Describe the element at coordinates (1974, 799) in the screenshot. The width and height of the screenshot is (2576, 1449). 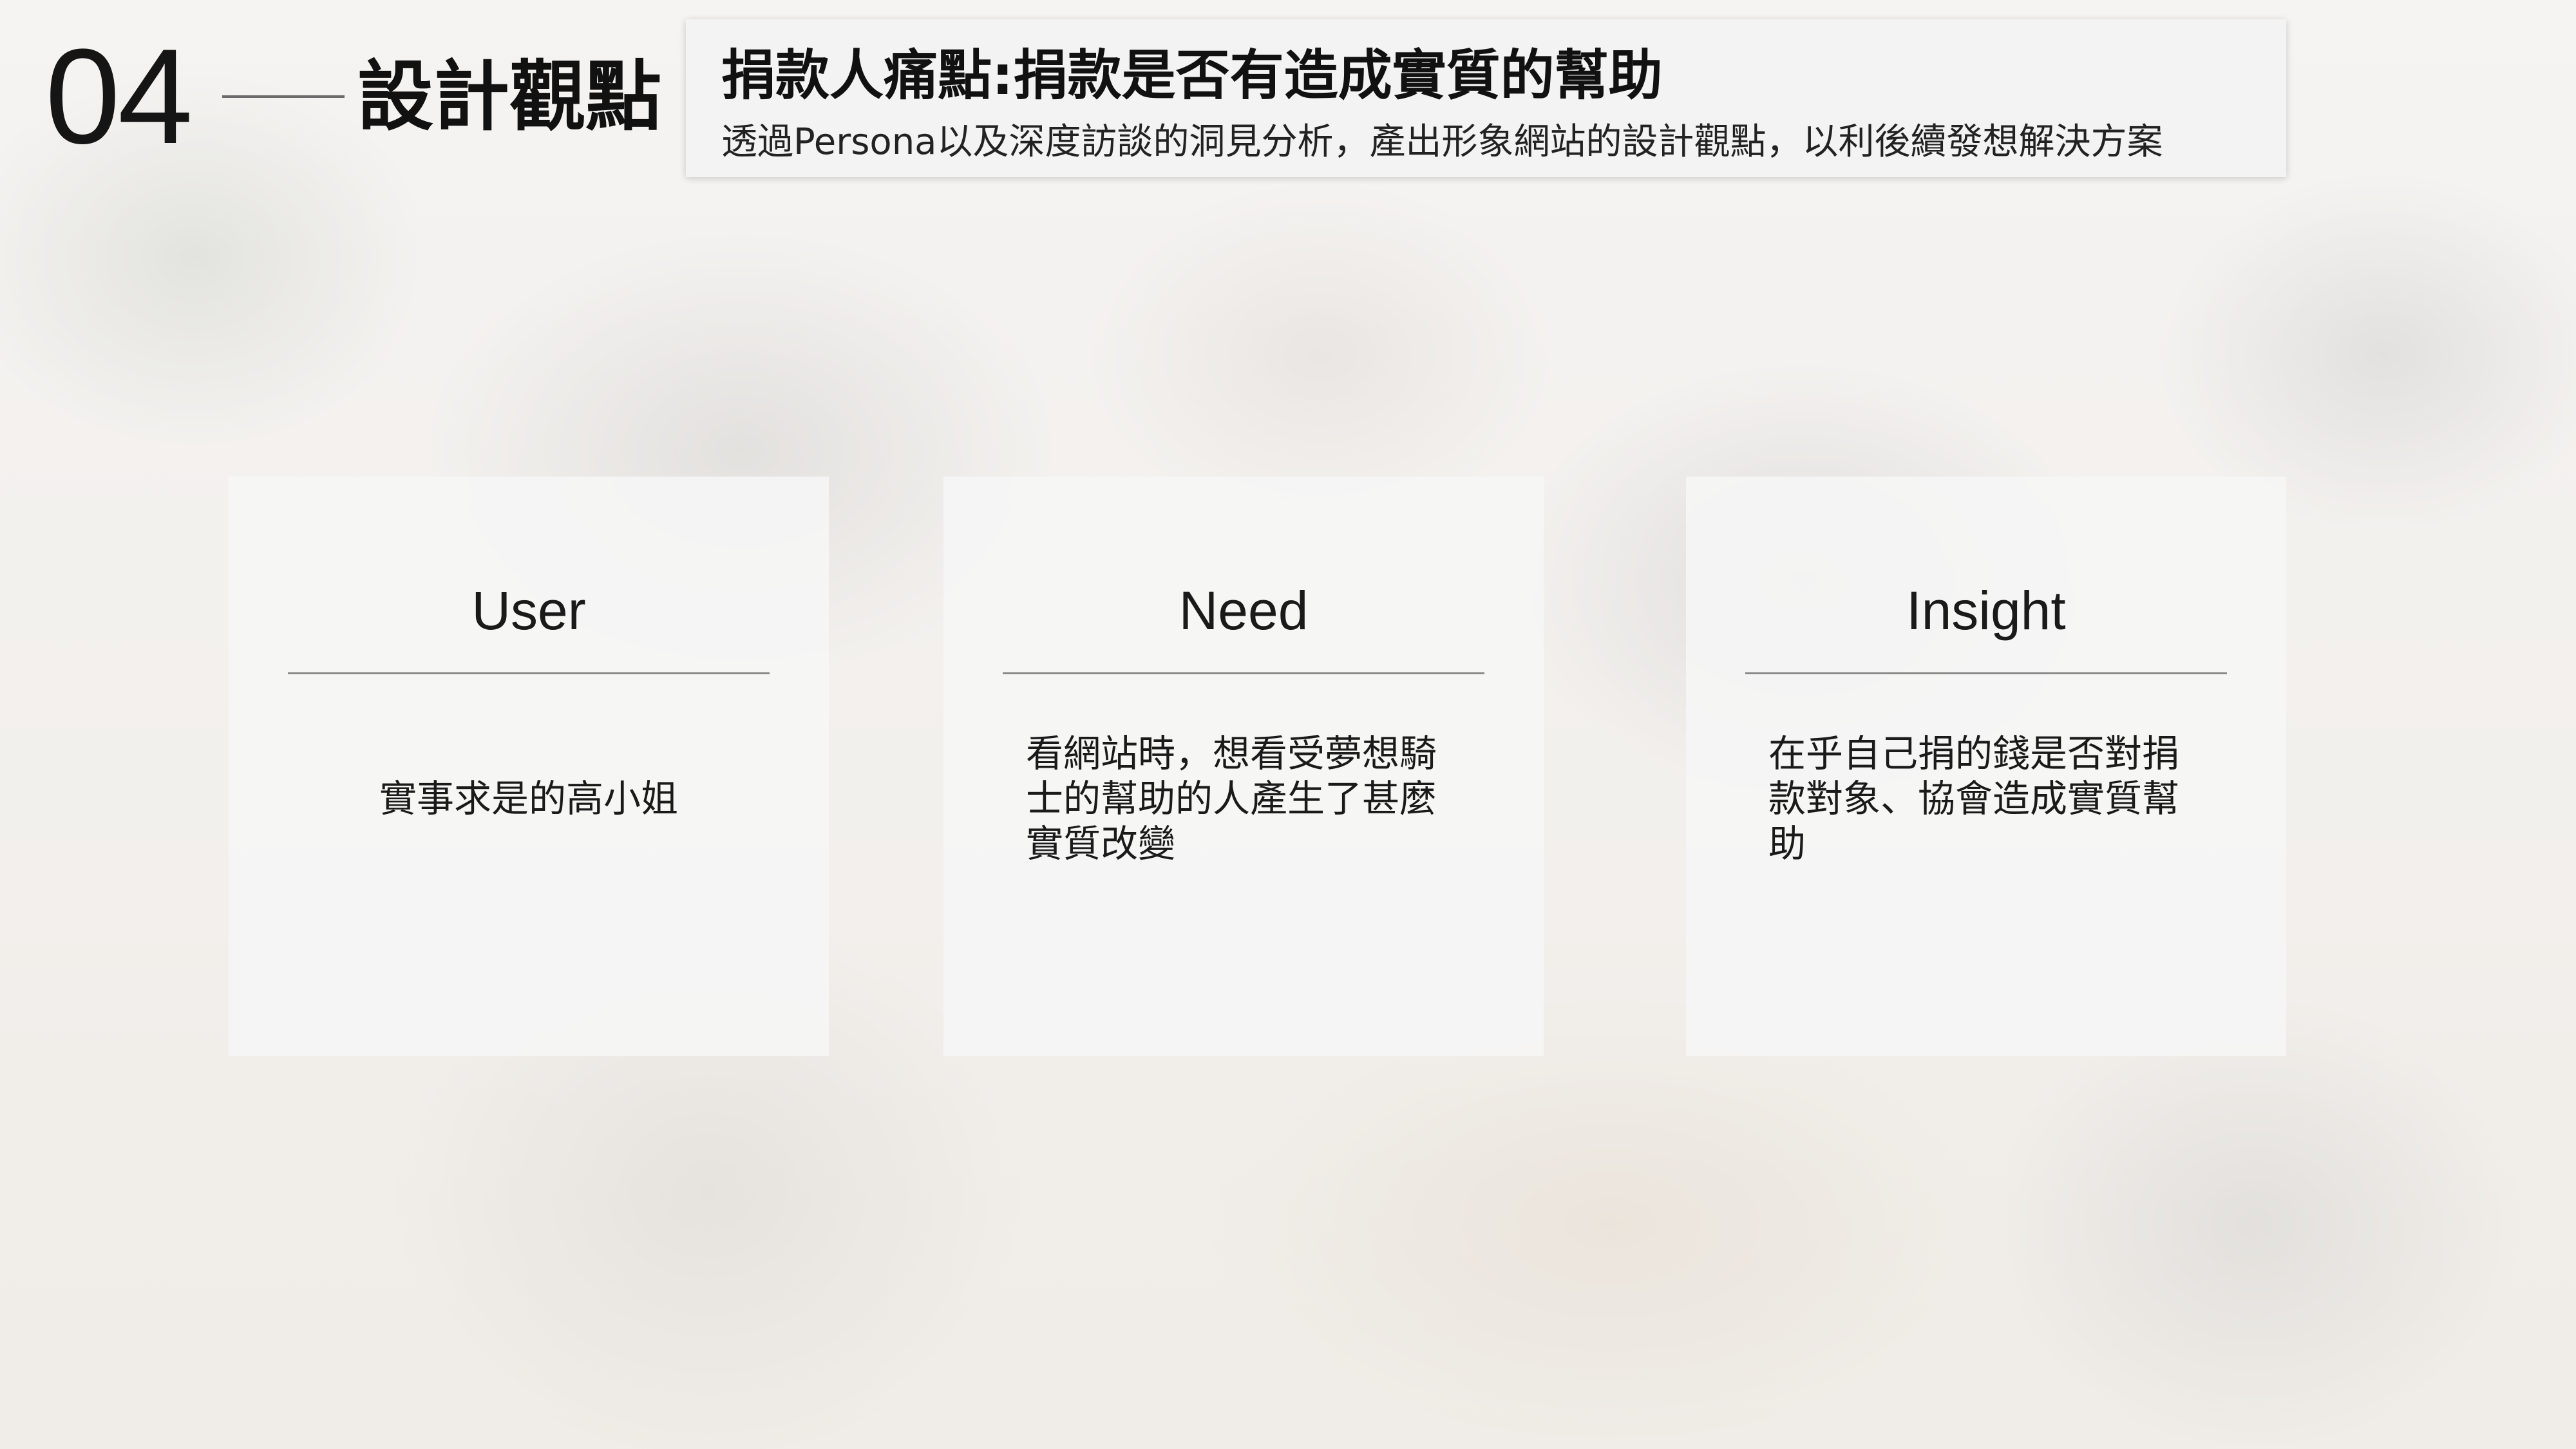
I see `card-body: 在乎自己捐的錢是否對捐款對象、協會造成實質幫助` at that location.